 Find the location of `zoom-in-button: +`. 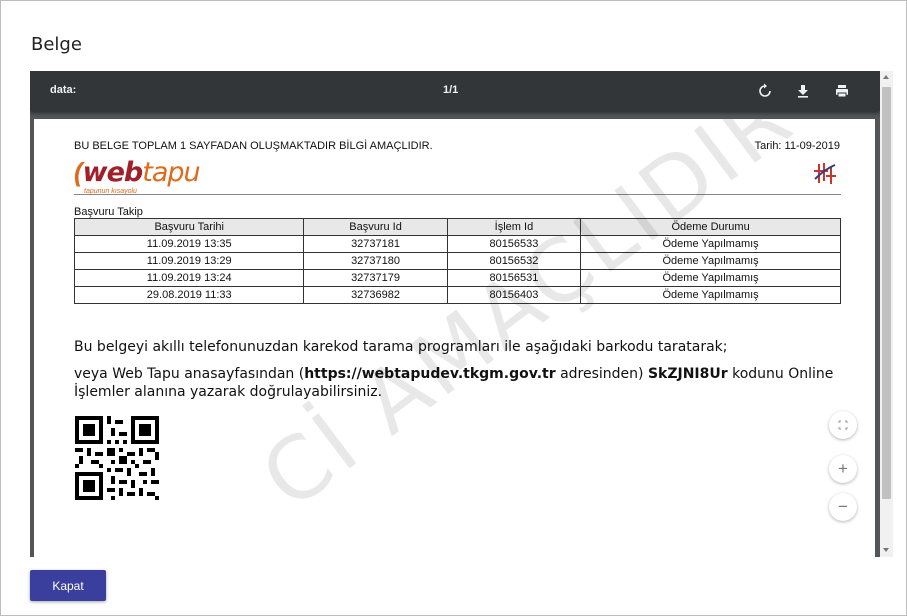

zoom-in-button: + is located at coordinates (843, 469).